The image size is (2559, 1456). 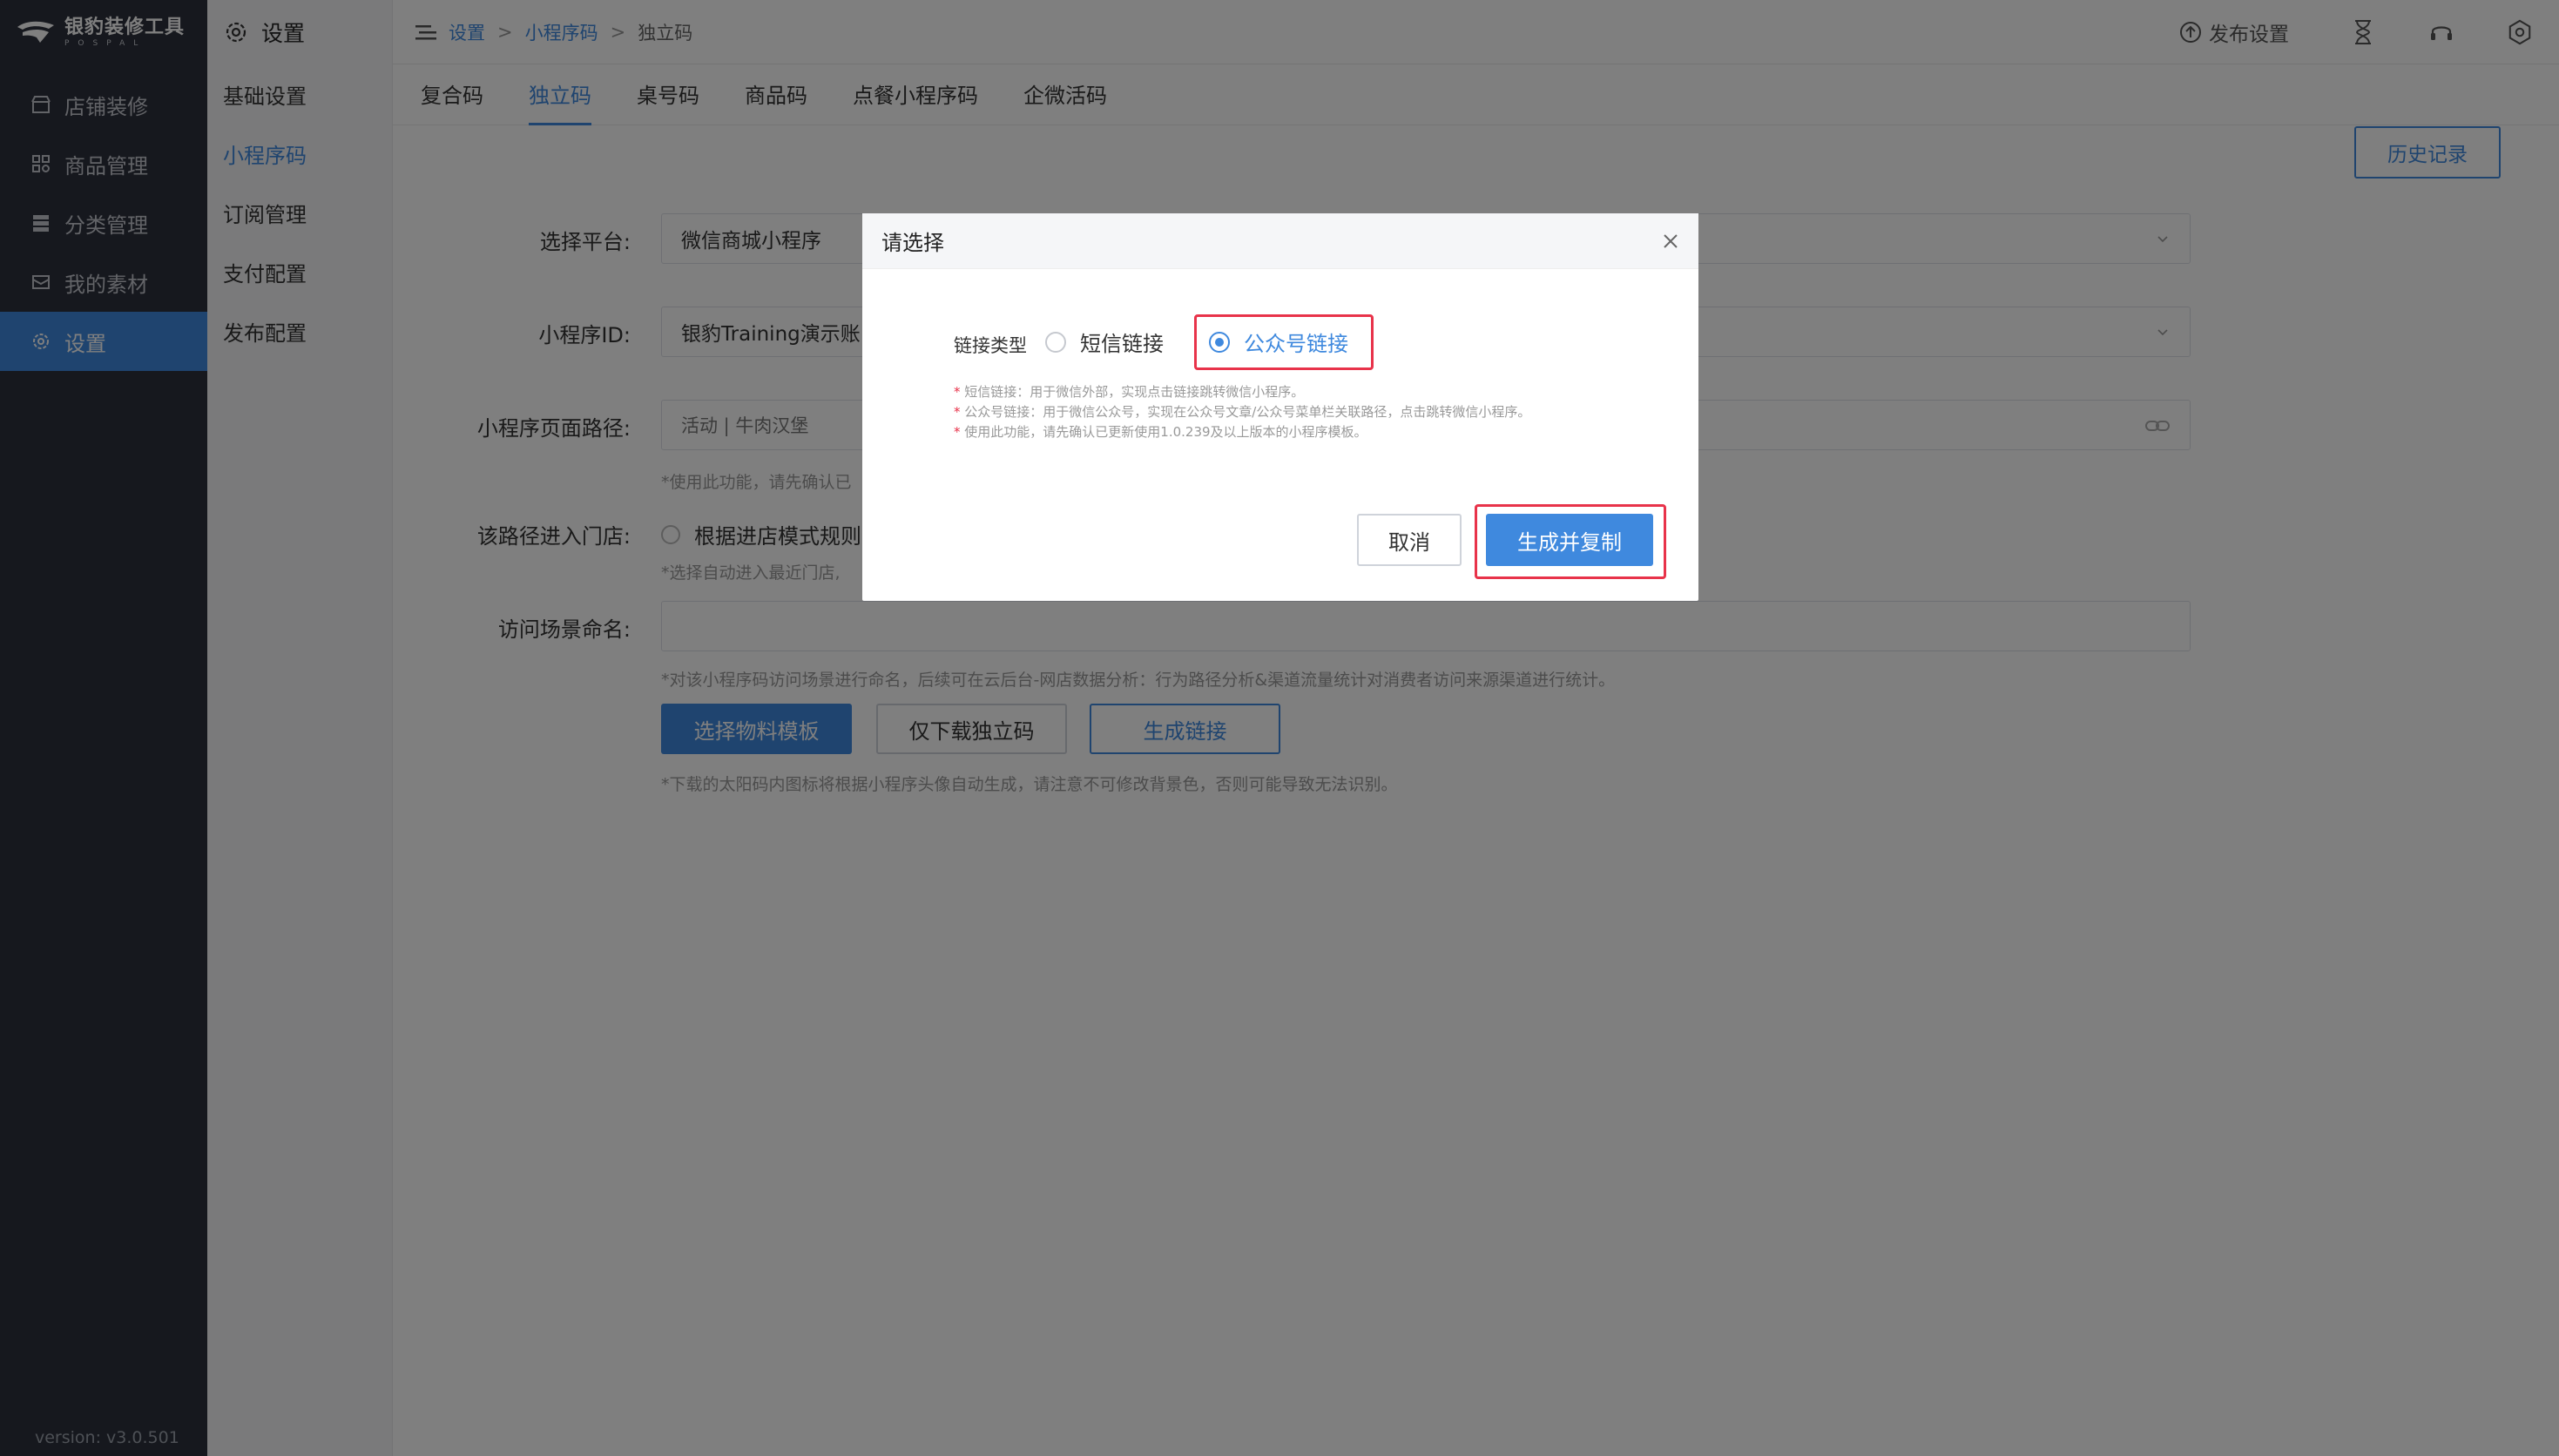 What do you see at coordinates (1122, 344) in the screenshot?
I see `radio-sms-label: 短信链接` at bounding box center [1122, 344].